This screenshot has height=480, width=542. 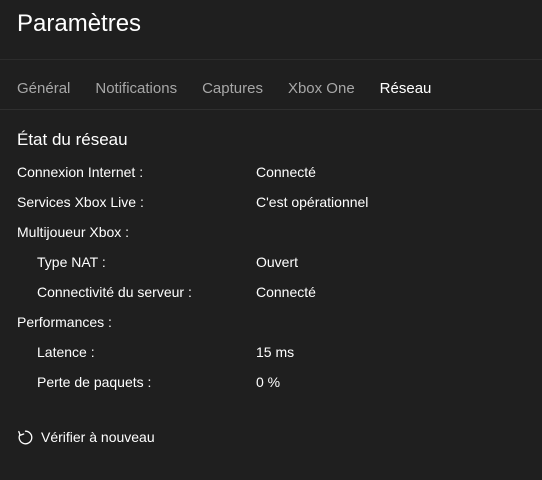 What do you see at coordinates (114, 292) in the screenshot?
I see `server-connectivity-label: Connectivité du serveur :` at bounding box center [114, 292].